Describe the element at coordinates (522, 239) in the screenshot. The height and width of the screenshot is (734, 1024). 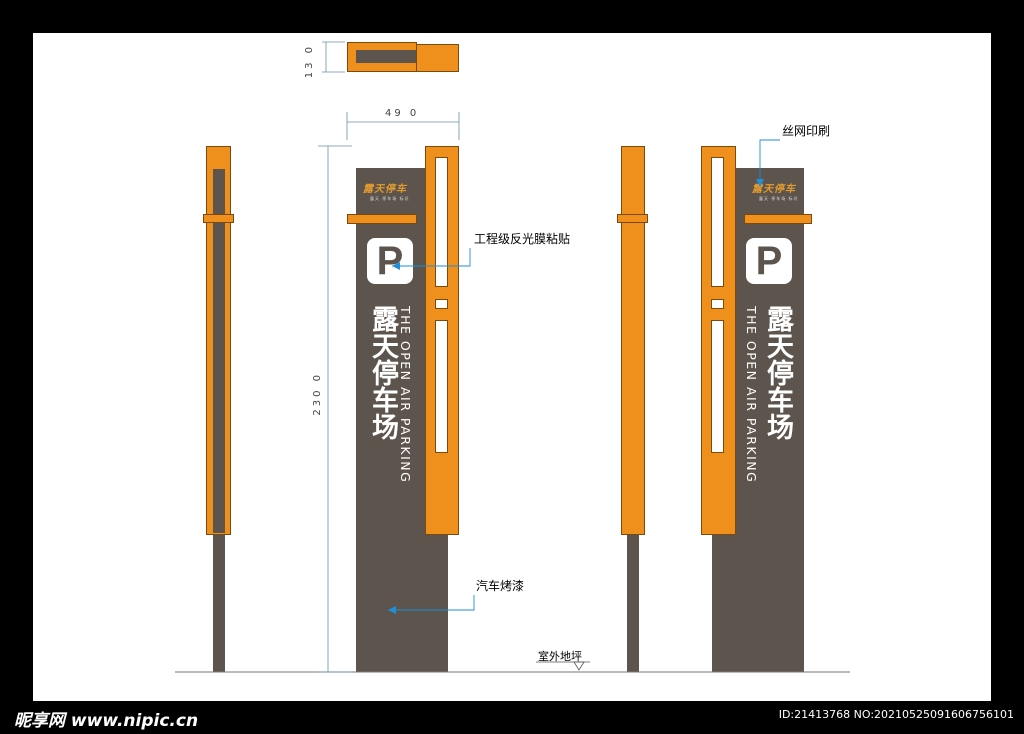
I see `annotation-reflective-film: 工程级反光膜粘贴` at that location.